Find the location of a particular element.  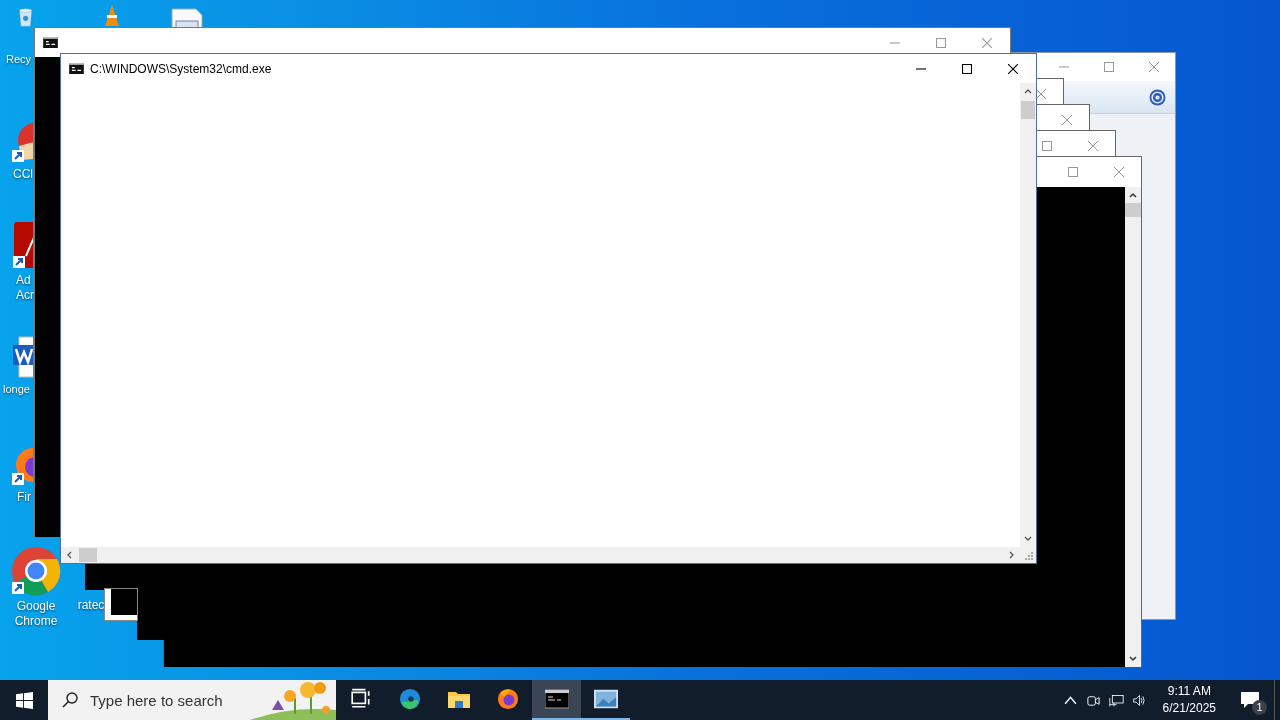

desktop-icon-label: longe is located at coordinates (16, 389).